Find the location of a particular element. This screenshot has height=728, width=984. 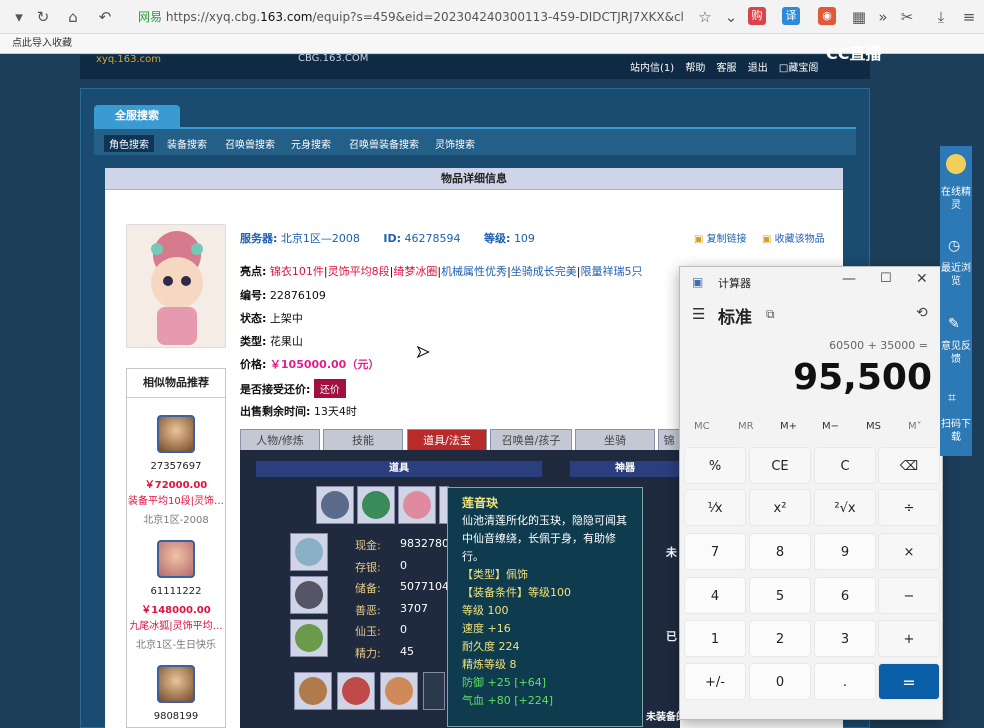

nav-cbg: □藏宝阁 is located at coordinates (798, 68).